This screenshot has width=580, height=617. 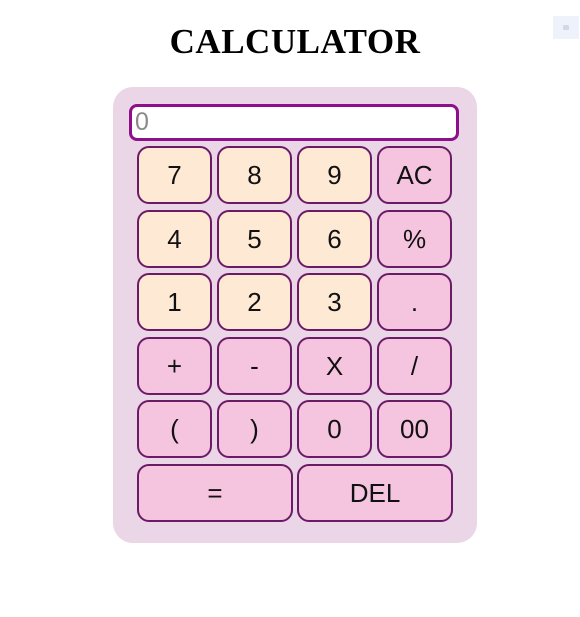 I want to click on equals-button: =, so click(x=215, y=493).